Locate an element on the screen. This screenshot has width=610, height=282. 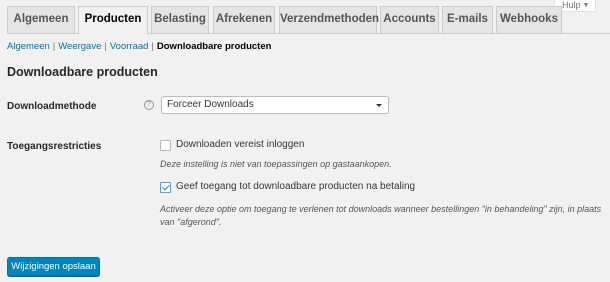
download-method-value: Forceer Downloads is located at coordinates (210, 104).